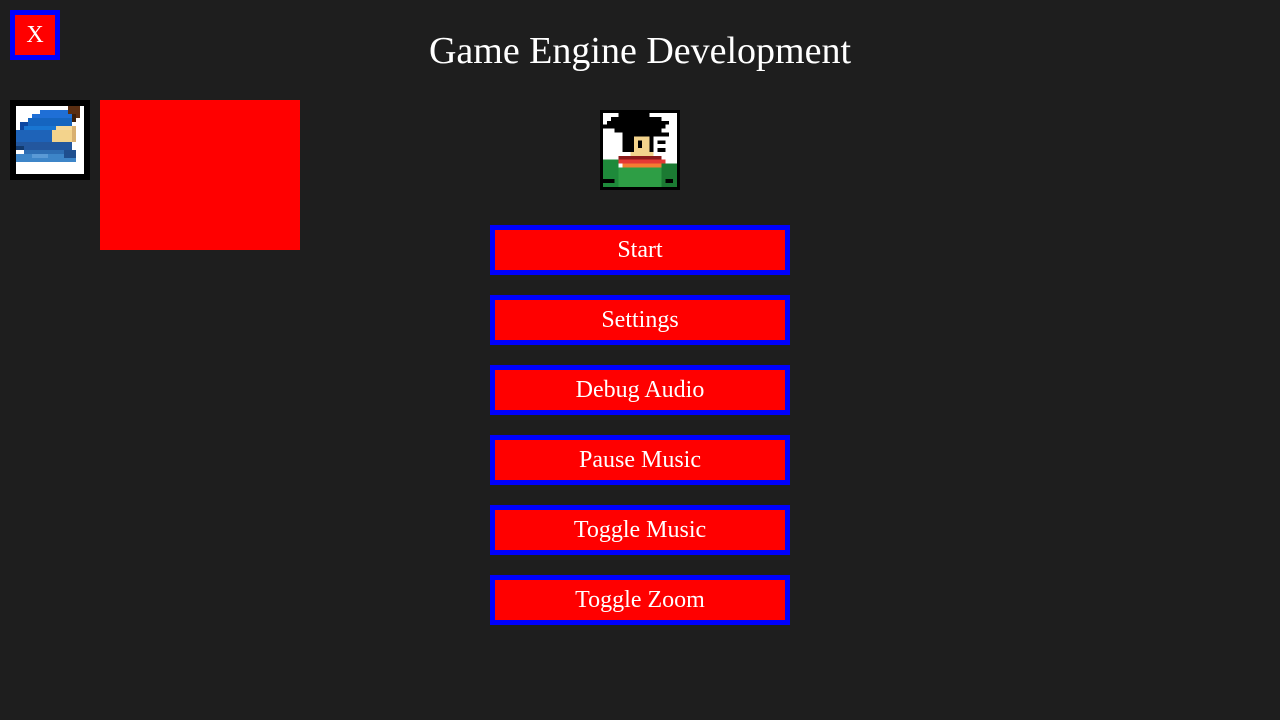 Image resolution: width=1280 pixels, height=720 pixels. I want to click on blue-character-sprite-icon, so click(50, 140).